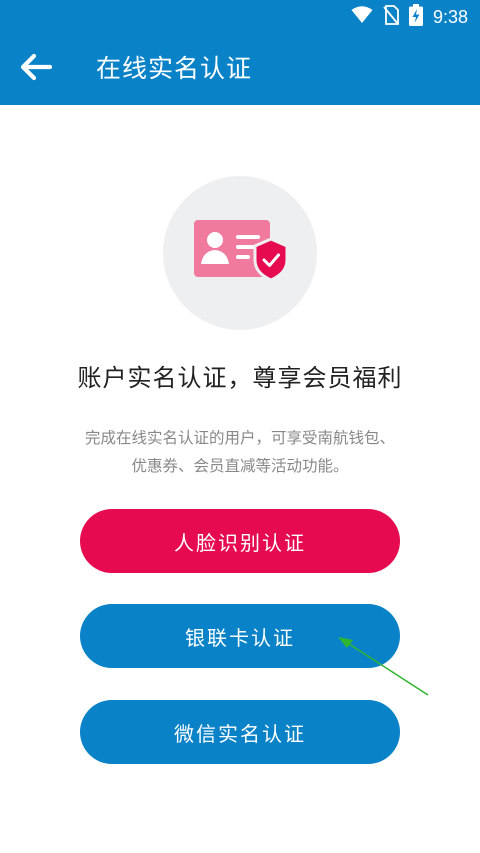 This screenshot has height=853, width=480. What do you see at coordinates (240, 466) in the screenshot?
I see `description-line: 优惠券、会员直减等活动功能。` at bounding box center [240, 466].